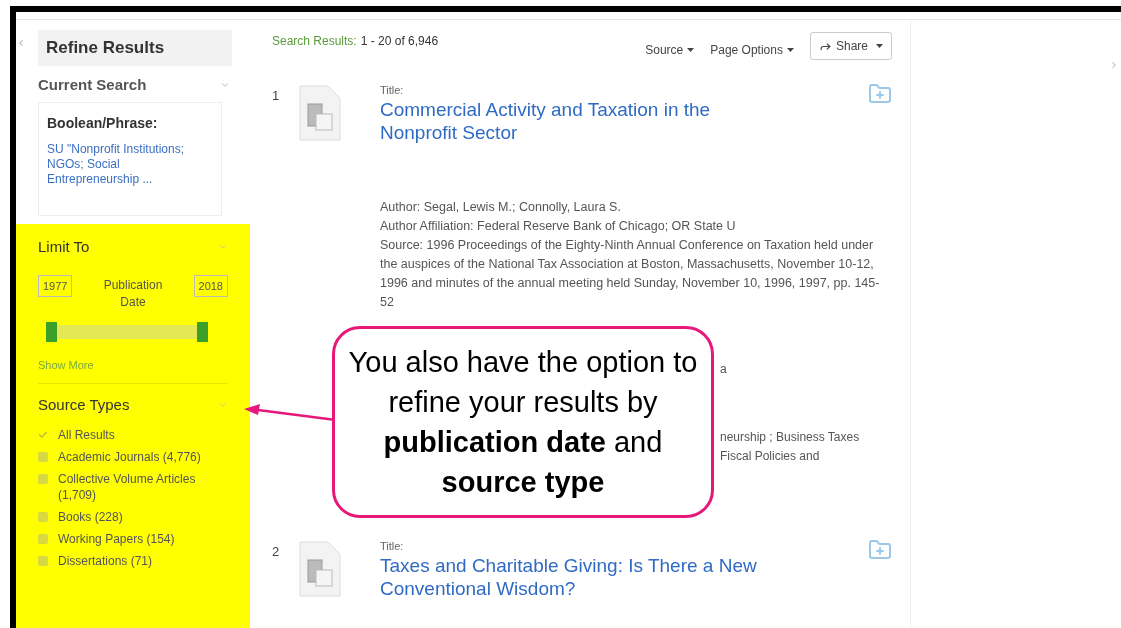  Describe the element at coordinates (314, 41) in the screenshot. I see `results-label: Search Results:` at that location.